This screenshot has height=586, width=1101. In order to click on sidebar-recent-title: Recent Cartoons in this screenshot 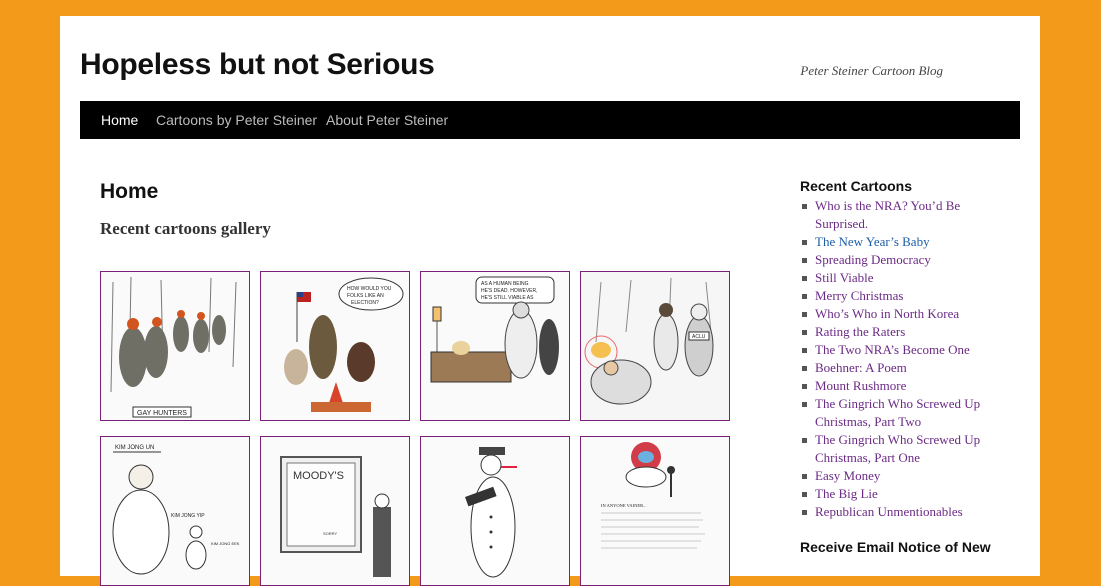, I will do `click(856, 186)`.